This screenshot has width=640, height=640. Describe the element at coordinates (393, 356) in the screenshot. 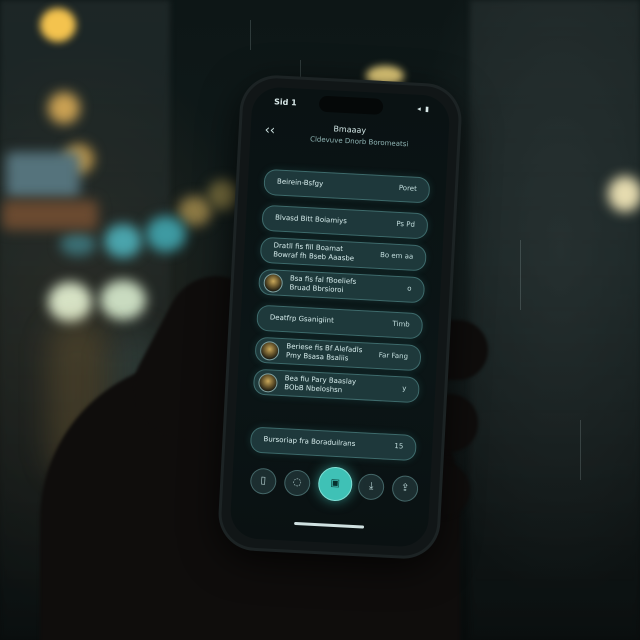

I see `list-item-value: Far Fang` at that location.